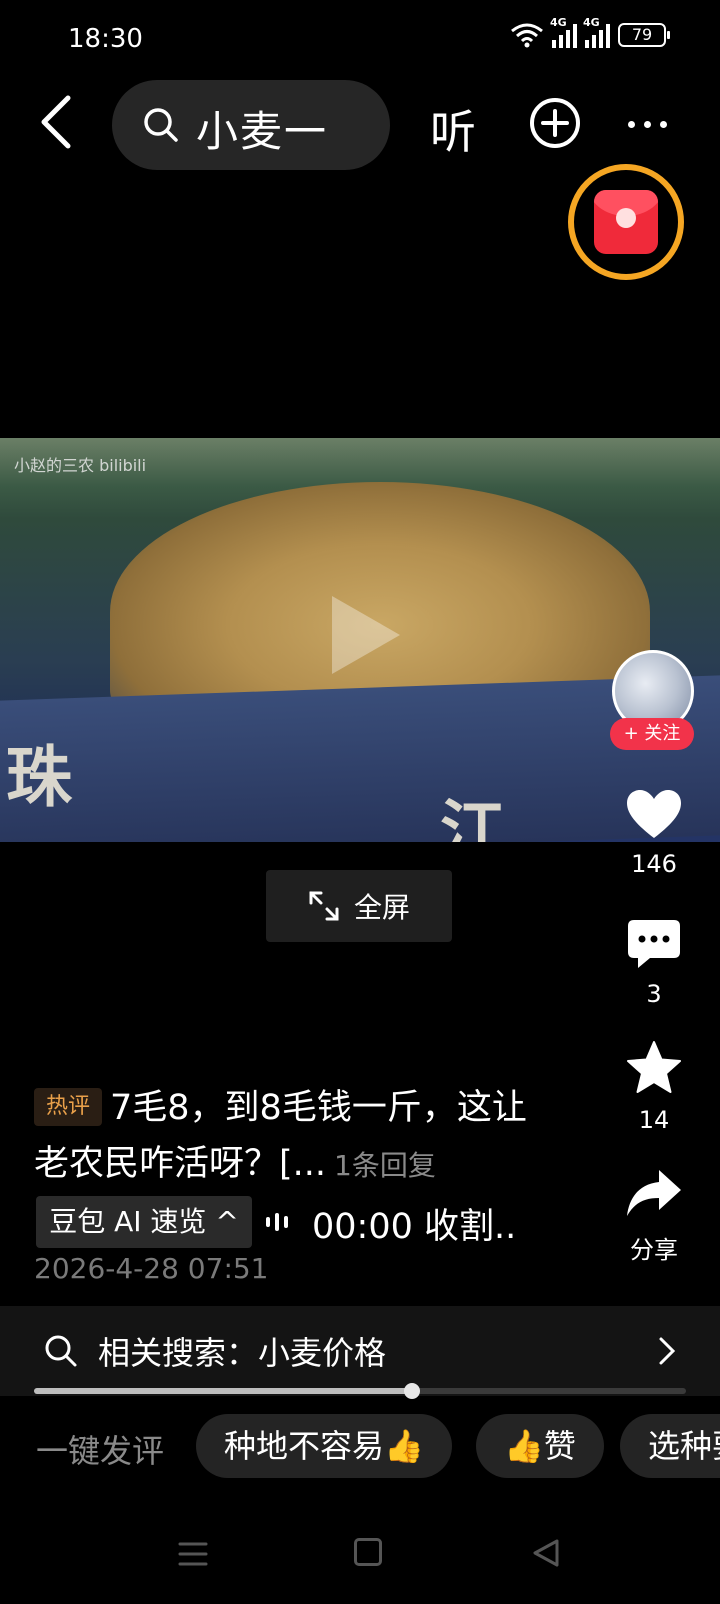 Image resolution: width=720 pixels, height=1604 pixels. What do you see at coordinates (39, 777) in the screenshot?
I see `truck-lettering-left: 珠` at bounding box center [39, 777].